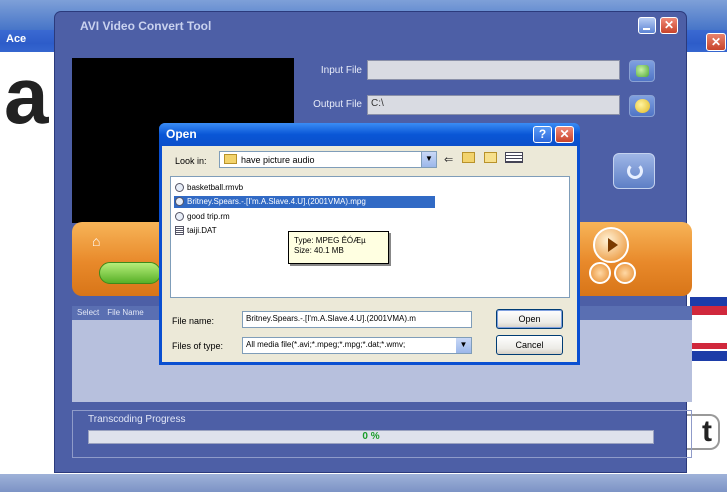 Image resolution: width=727 pixels, height=492 pixels. Describe the element at coordinates (198, 346) in the screenshot. I see `files-of-type-label: Files of type:` at that location.